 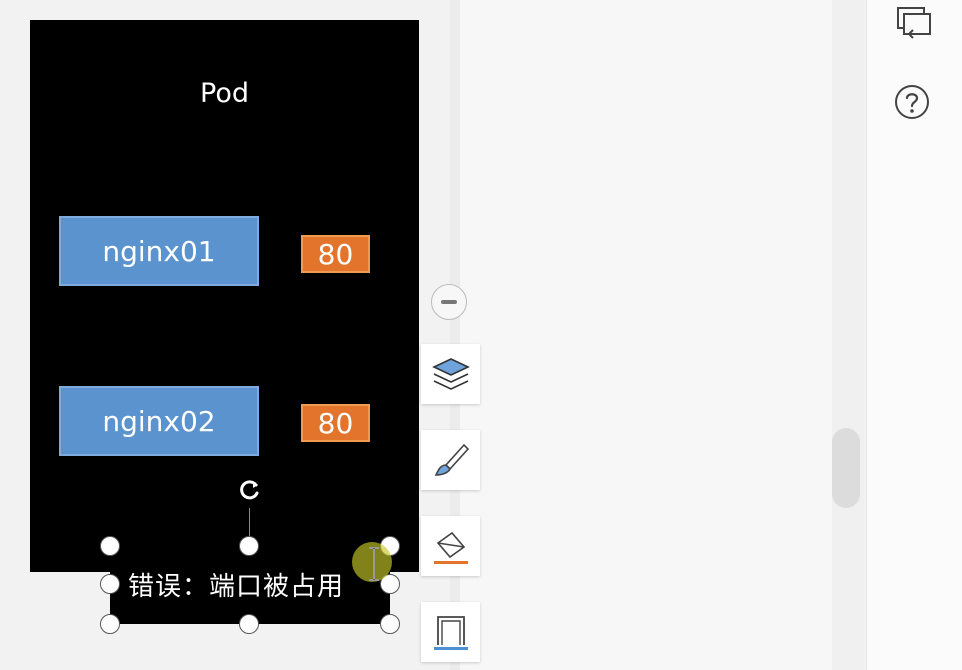 I want to click on present-icon, so click(x=912, y=23).